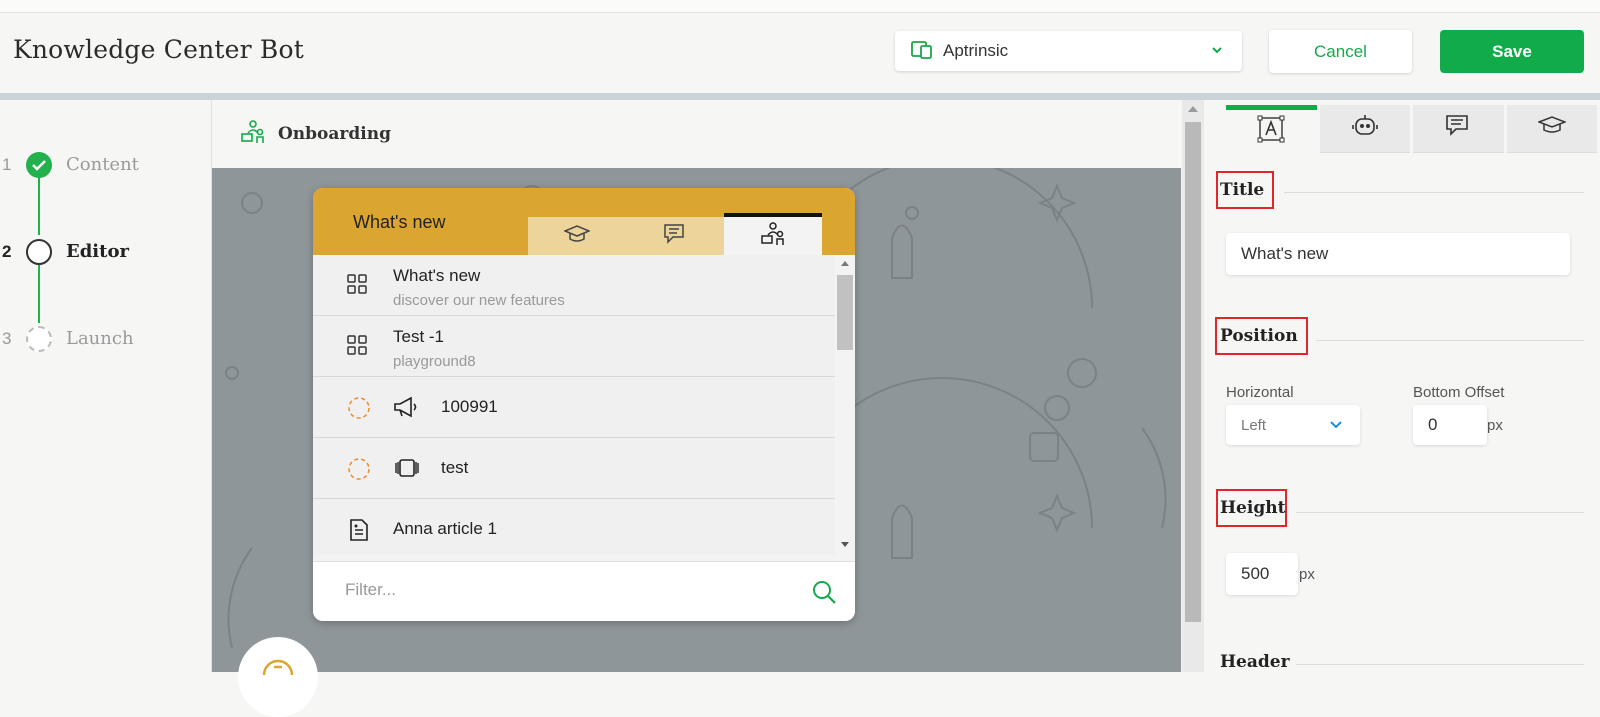  I want to click on tab-courses, so click(577, 236).